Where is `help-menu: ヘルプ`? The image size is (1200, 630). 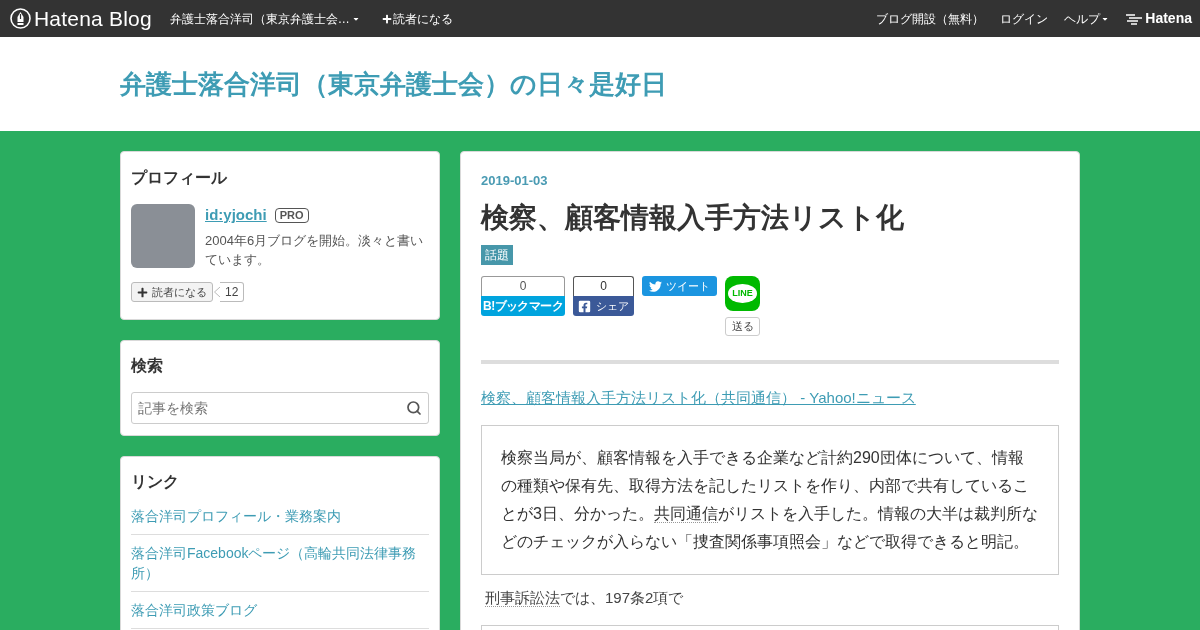 help-menu: ヘルプ is located at coordinates (1087, 18).